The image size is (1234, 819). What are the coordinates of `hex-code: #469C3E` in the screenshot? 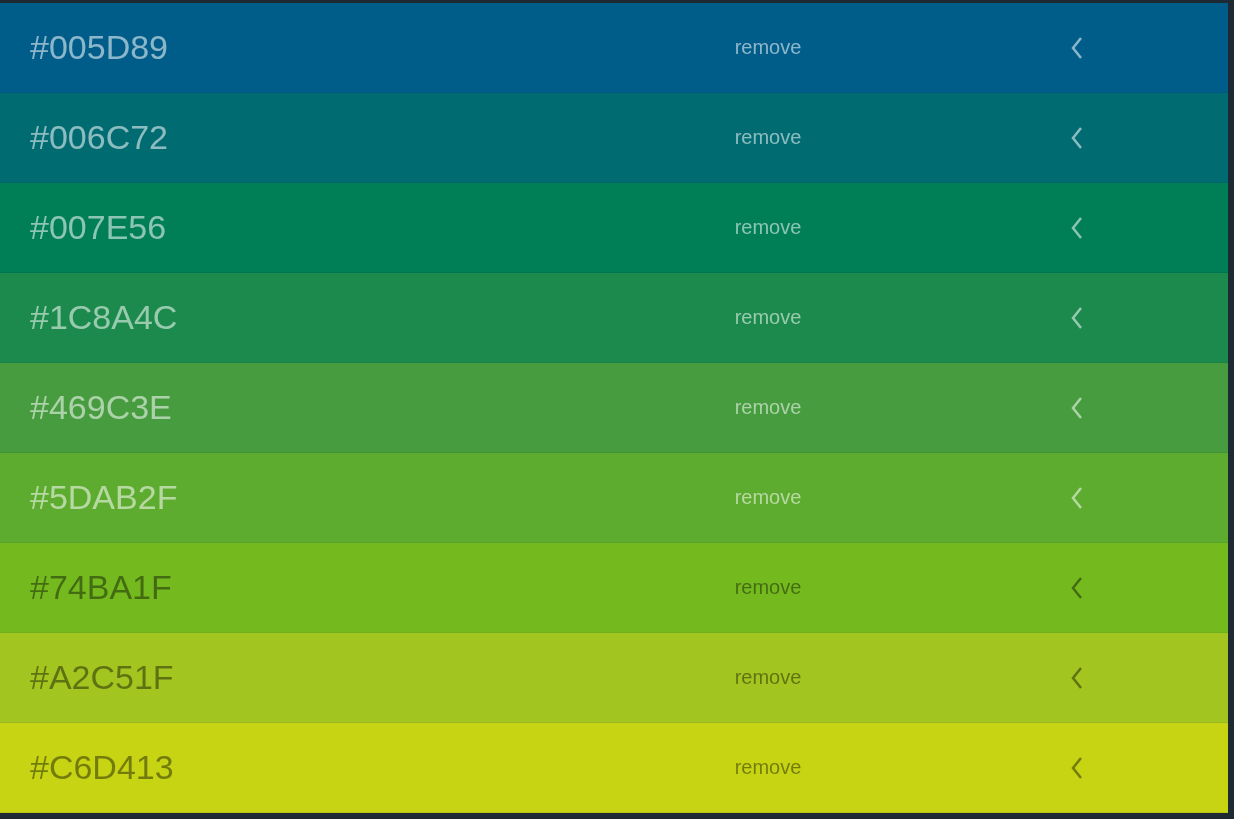 It's located at (101, 407).